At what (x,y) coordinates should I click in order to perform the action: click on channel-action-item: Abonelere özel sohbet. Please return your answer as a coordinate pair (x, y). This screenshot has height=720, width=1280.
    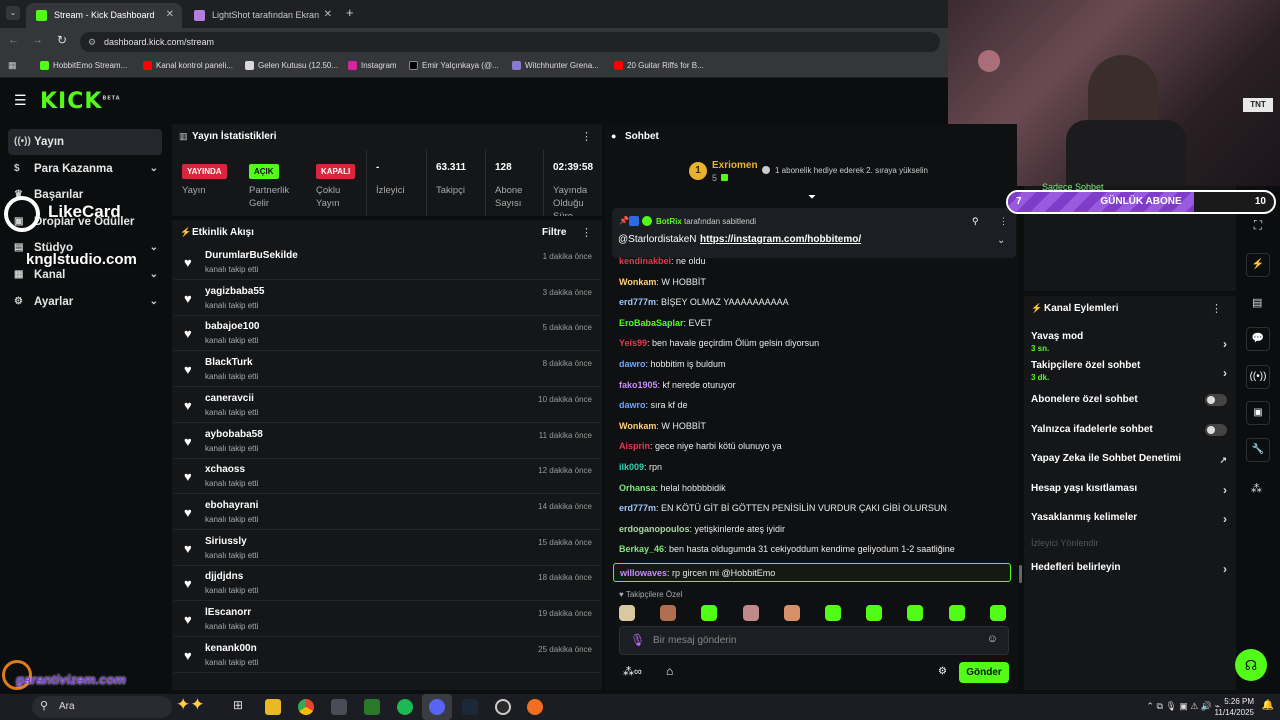
    Looking at the image, I should click on (1131, 400).